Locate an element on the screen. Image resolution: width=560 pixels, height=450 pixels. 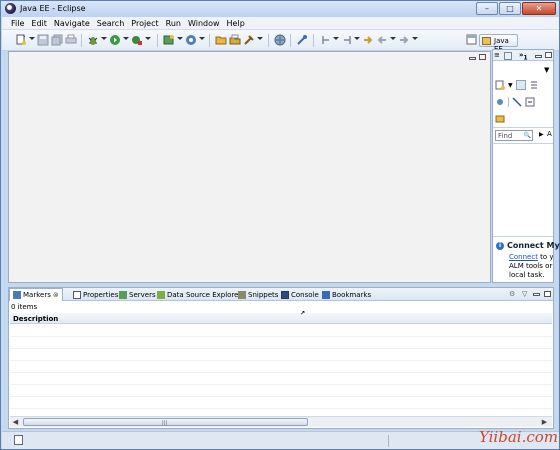
connect-description: Connect to yo ALM tools or local task. is located at coordinates (531, 266).